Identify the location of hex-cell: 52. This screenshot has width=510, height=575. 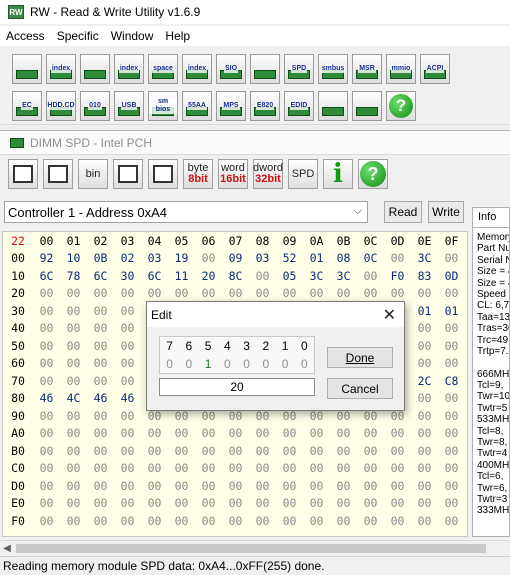
(289, 258).